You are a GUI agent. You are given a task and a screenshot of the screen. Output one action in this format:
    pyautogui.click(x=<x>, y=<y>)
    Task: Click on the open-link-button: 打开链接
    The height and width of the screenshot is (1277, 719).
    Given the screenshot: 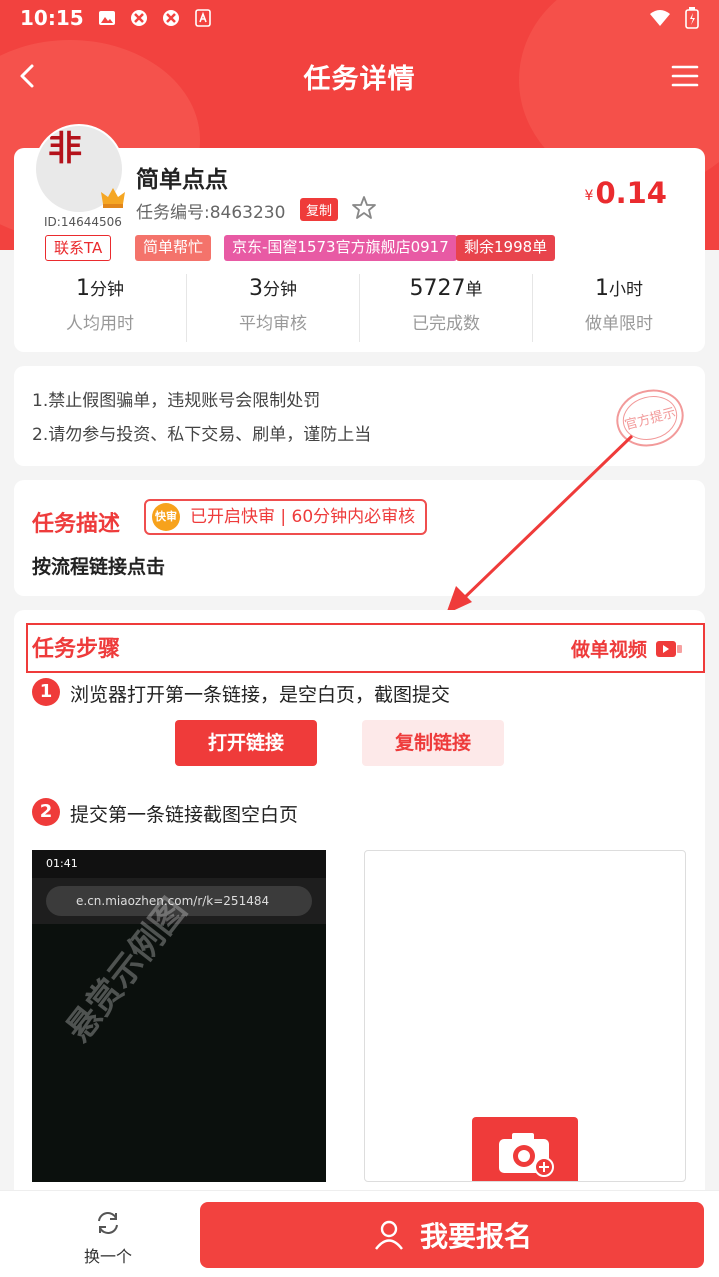 What is the action you would take?
    pyautogui.click(x=246, y=743)
    